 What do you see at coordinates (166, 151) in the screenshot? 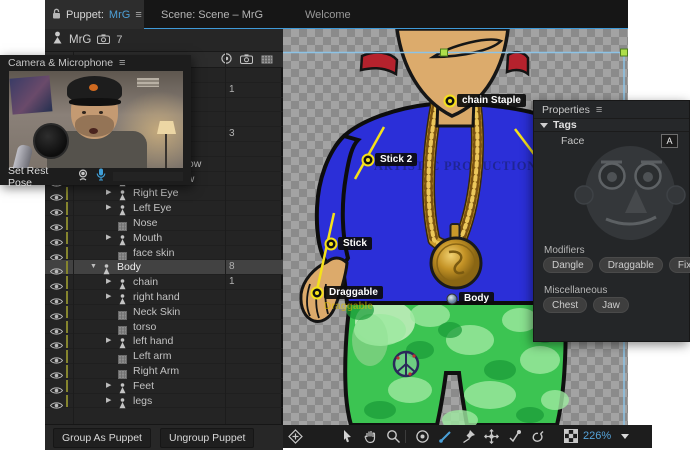
I see `lamp-pole` at bounding box center [166, 151].